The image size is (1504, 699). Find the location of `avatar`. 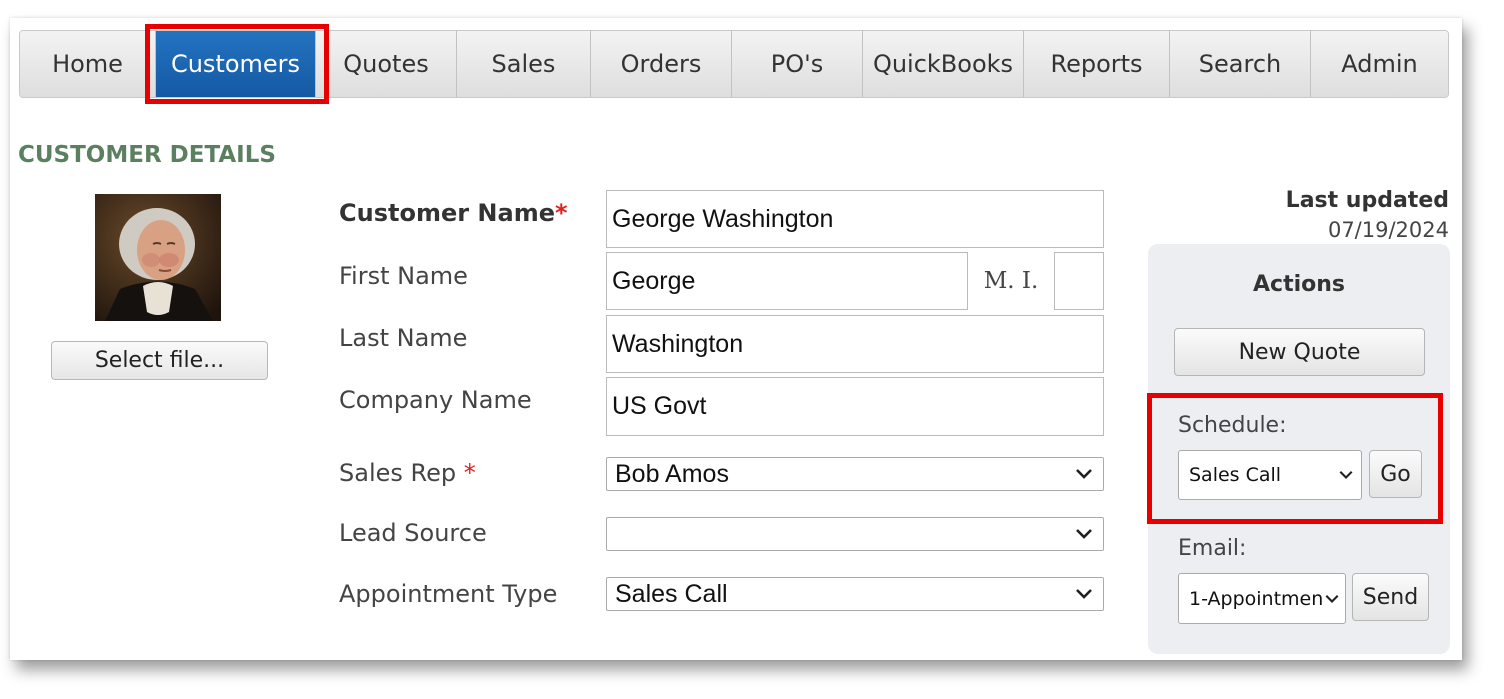

avatar is located at coordinates (158, 257).